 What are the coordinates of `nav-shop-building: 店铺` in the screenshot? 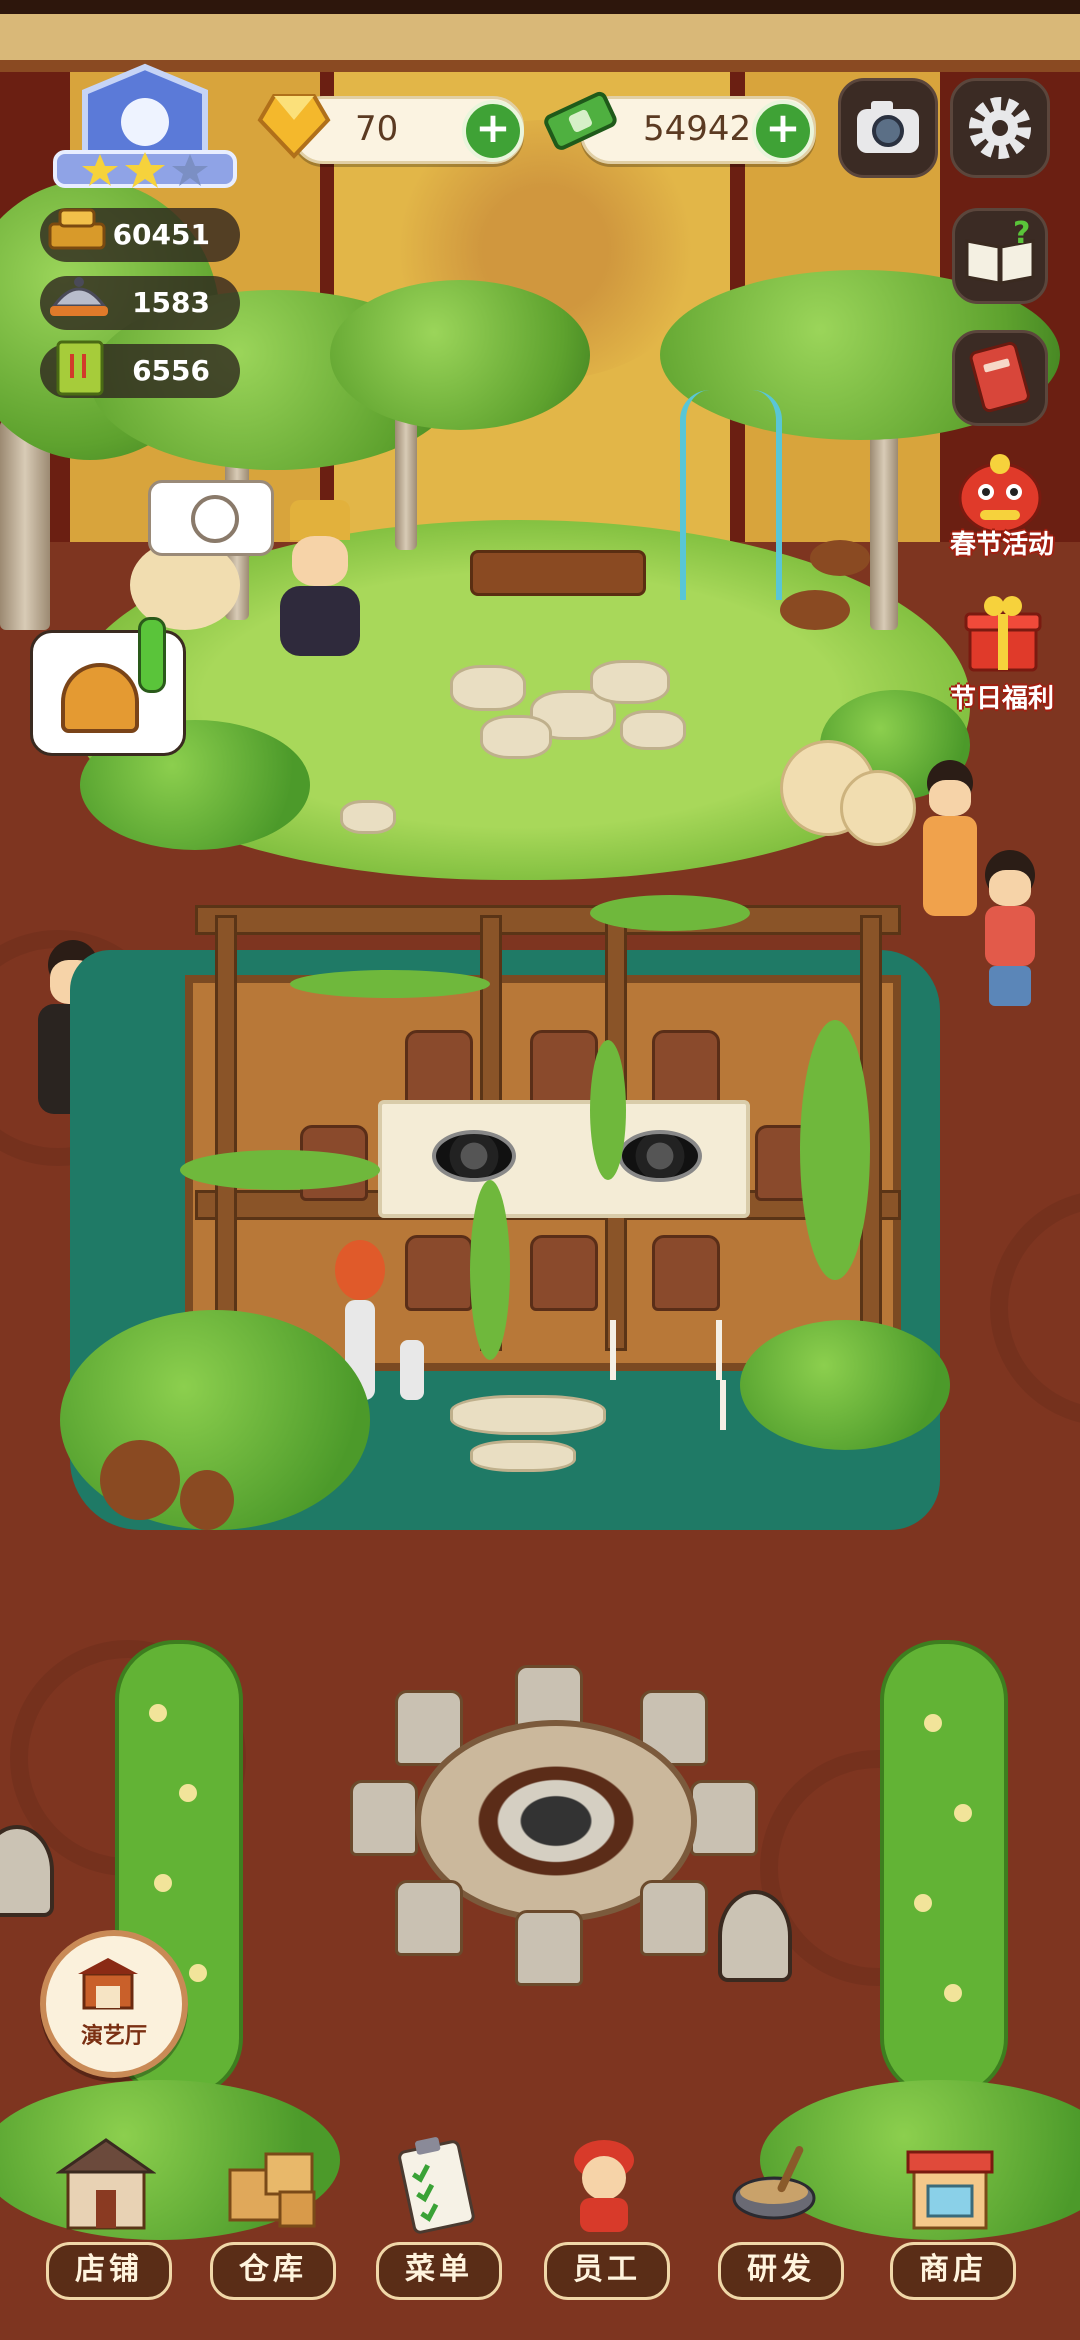 It's located at (106, 2215).